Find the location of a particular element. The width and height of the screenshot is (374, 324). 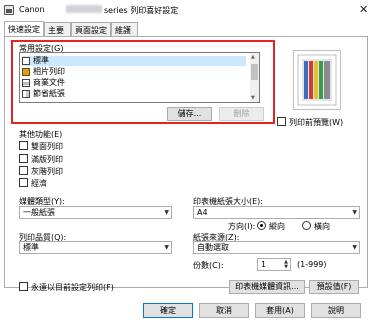

tab-quick-setup: 快速設定 is located at coordinates (24, 29).